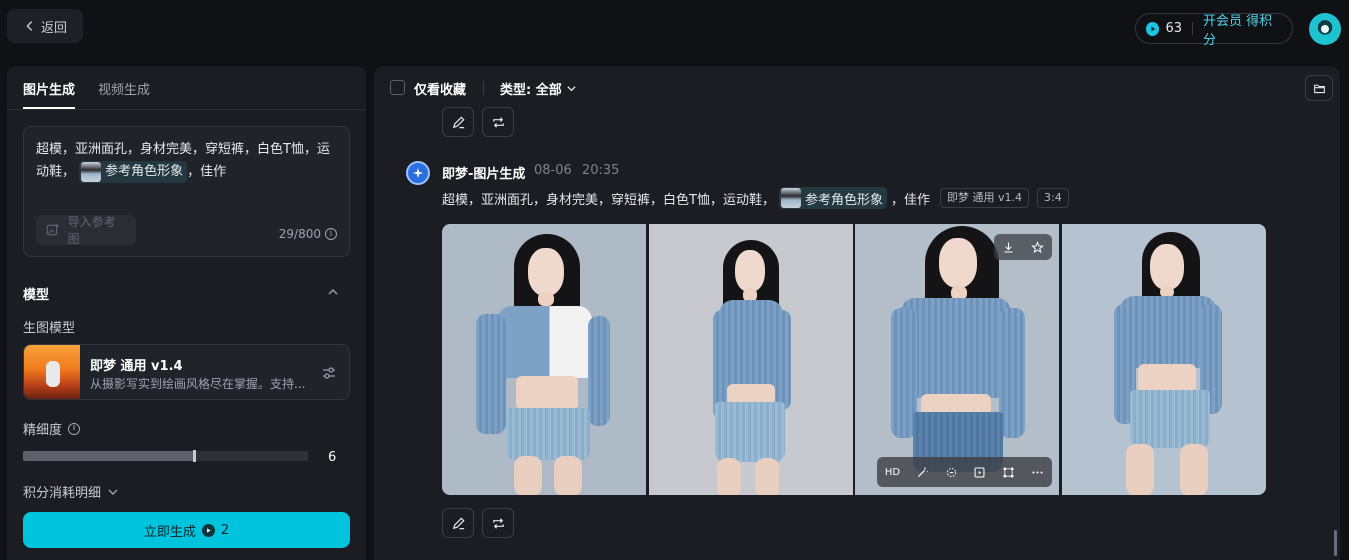  Describe the element at coordinates (857, 88) in the screenshot. I see `filter-bar: 仅看收藏 类型: 全部` at that location.